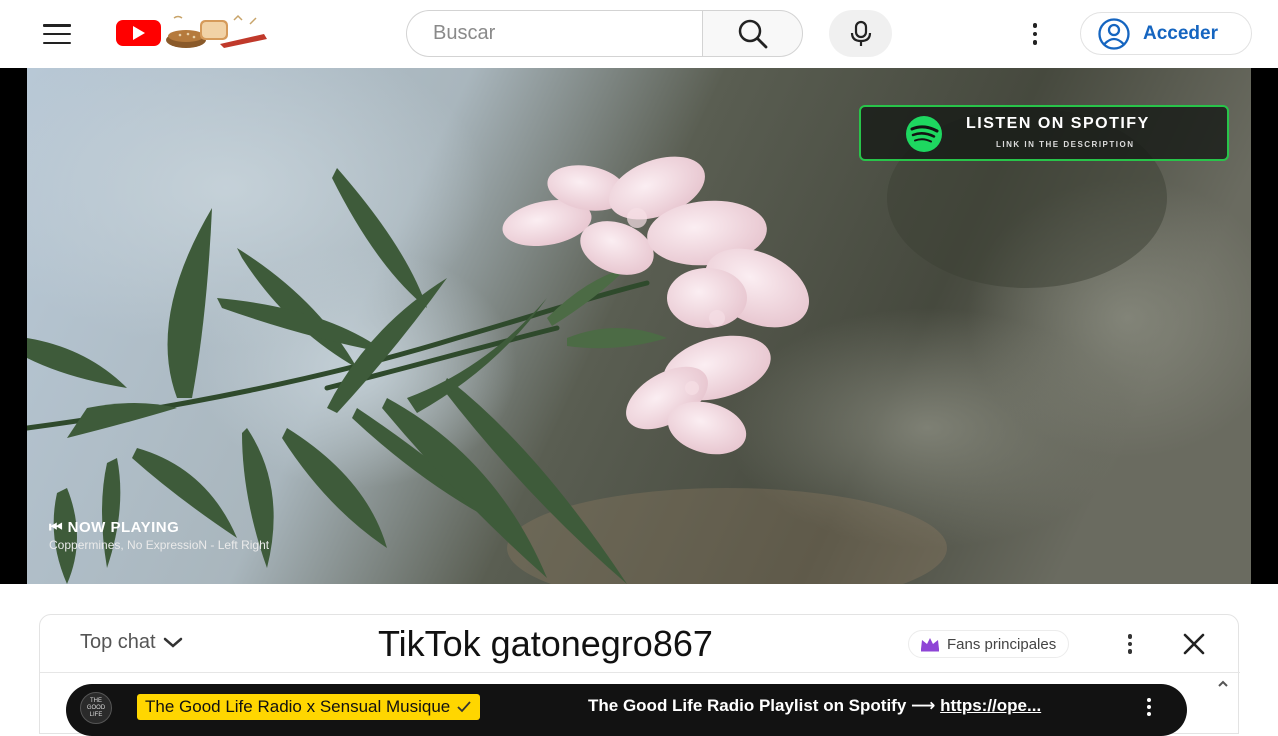  I want to click on avatar: THE GOOD LIFE, so click(96, 708).